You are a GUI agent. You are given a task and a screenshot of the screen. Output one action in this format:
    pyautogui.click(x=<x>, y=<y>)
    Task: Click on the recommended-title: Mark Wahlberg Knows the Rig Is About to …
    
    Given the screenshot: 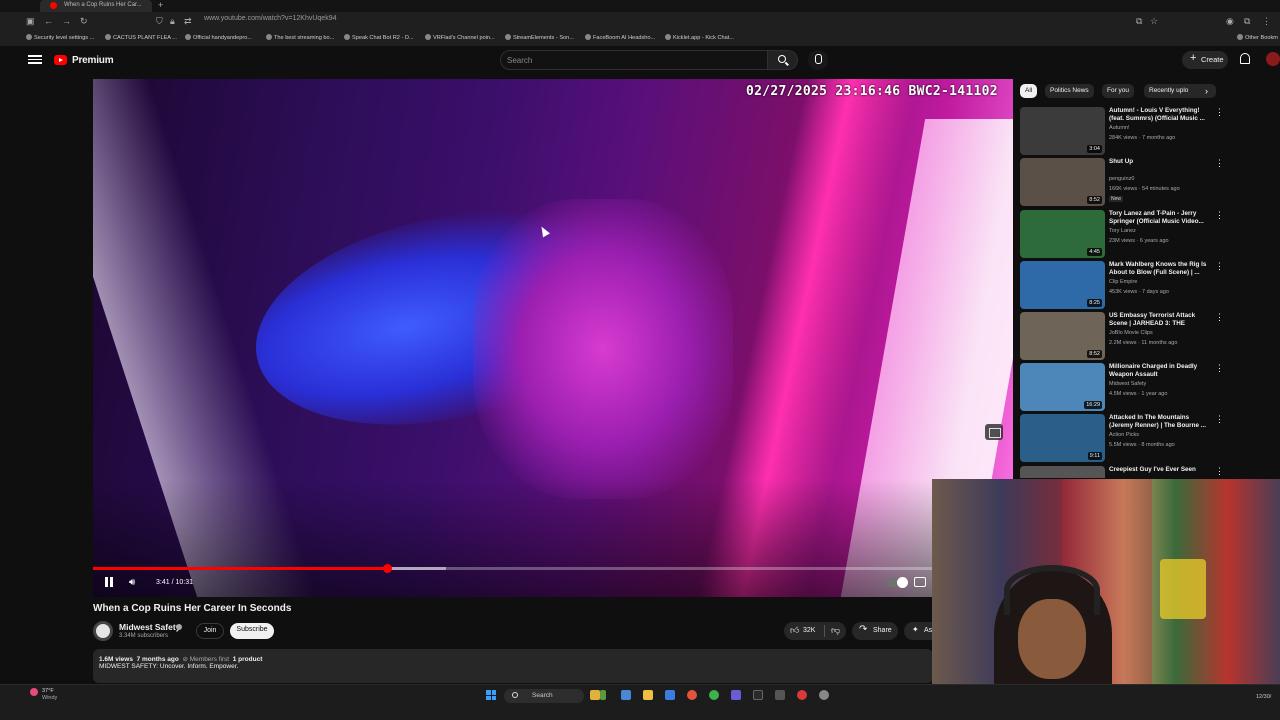 What is the action you would take?
    pyautogui.click(x=1159, y=269)
    